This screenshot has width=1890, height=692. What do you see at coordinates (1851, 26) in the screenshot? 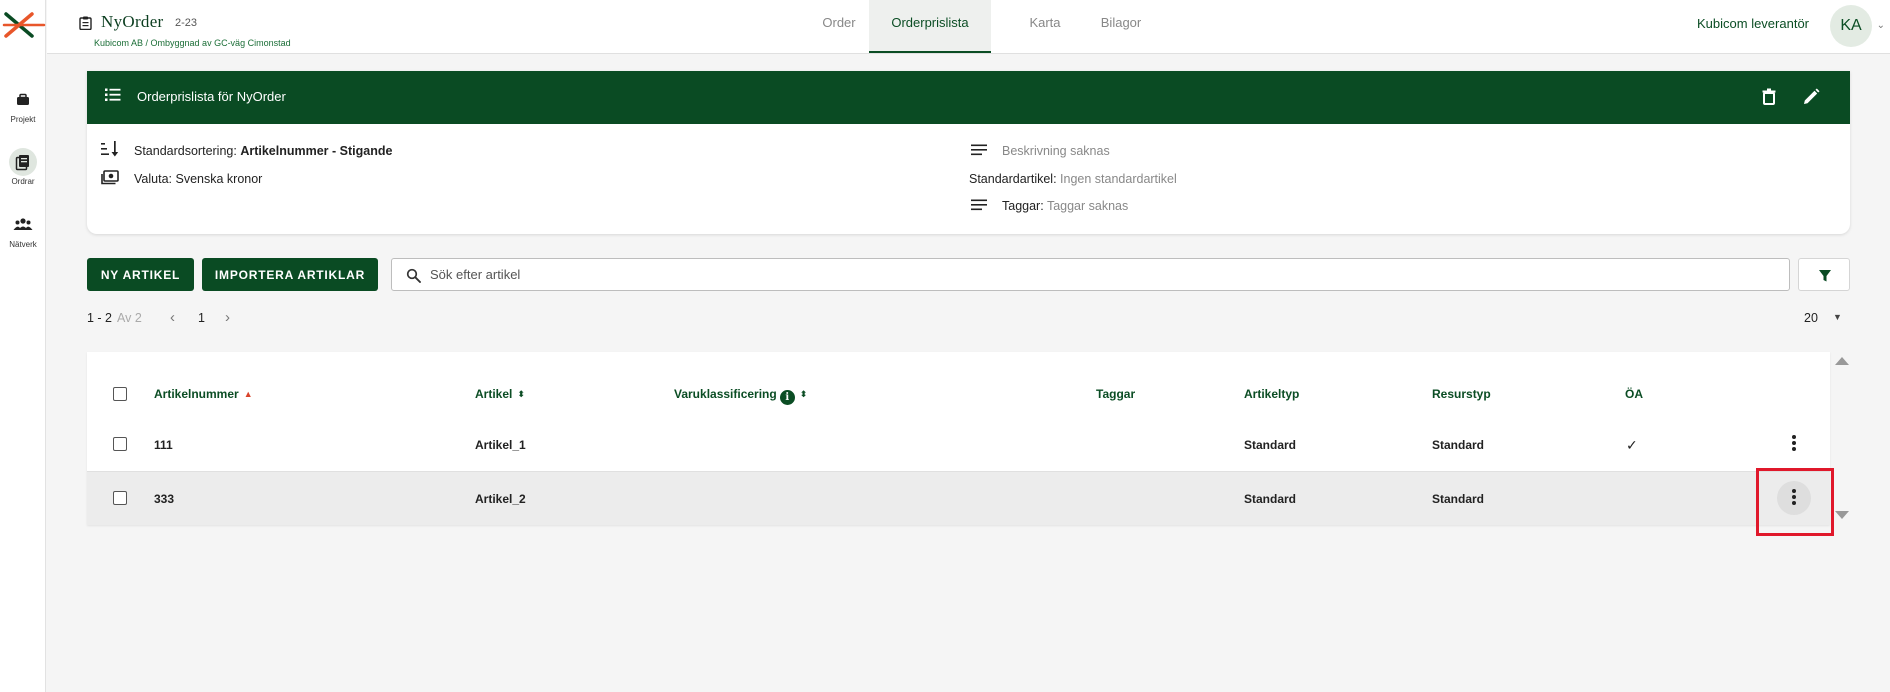
I see `avatar: KA` at bounding box center [1851, 26].